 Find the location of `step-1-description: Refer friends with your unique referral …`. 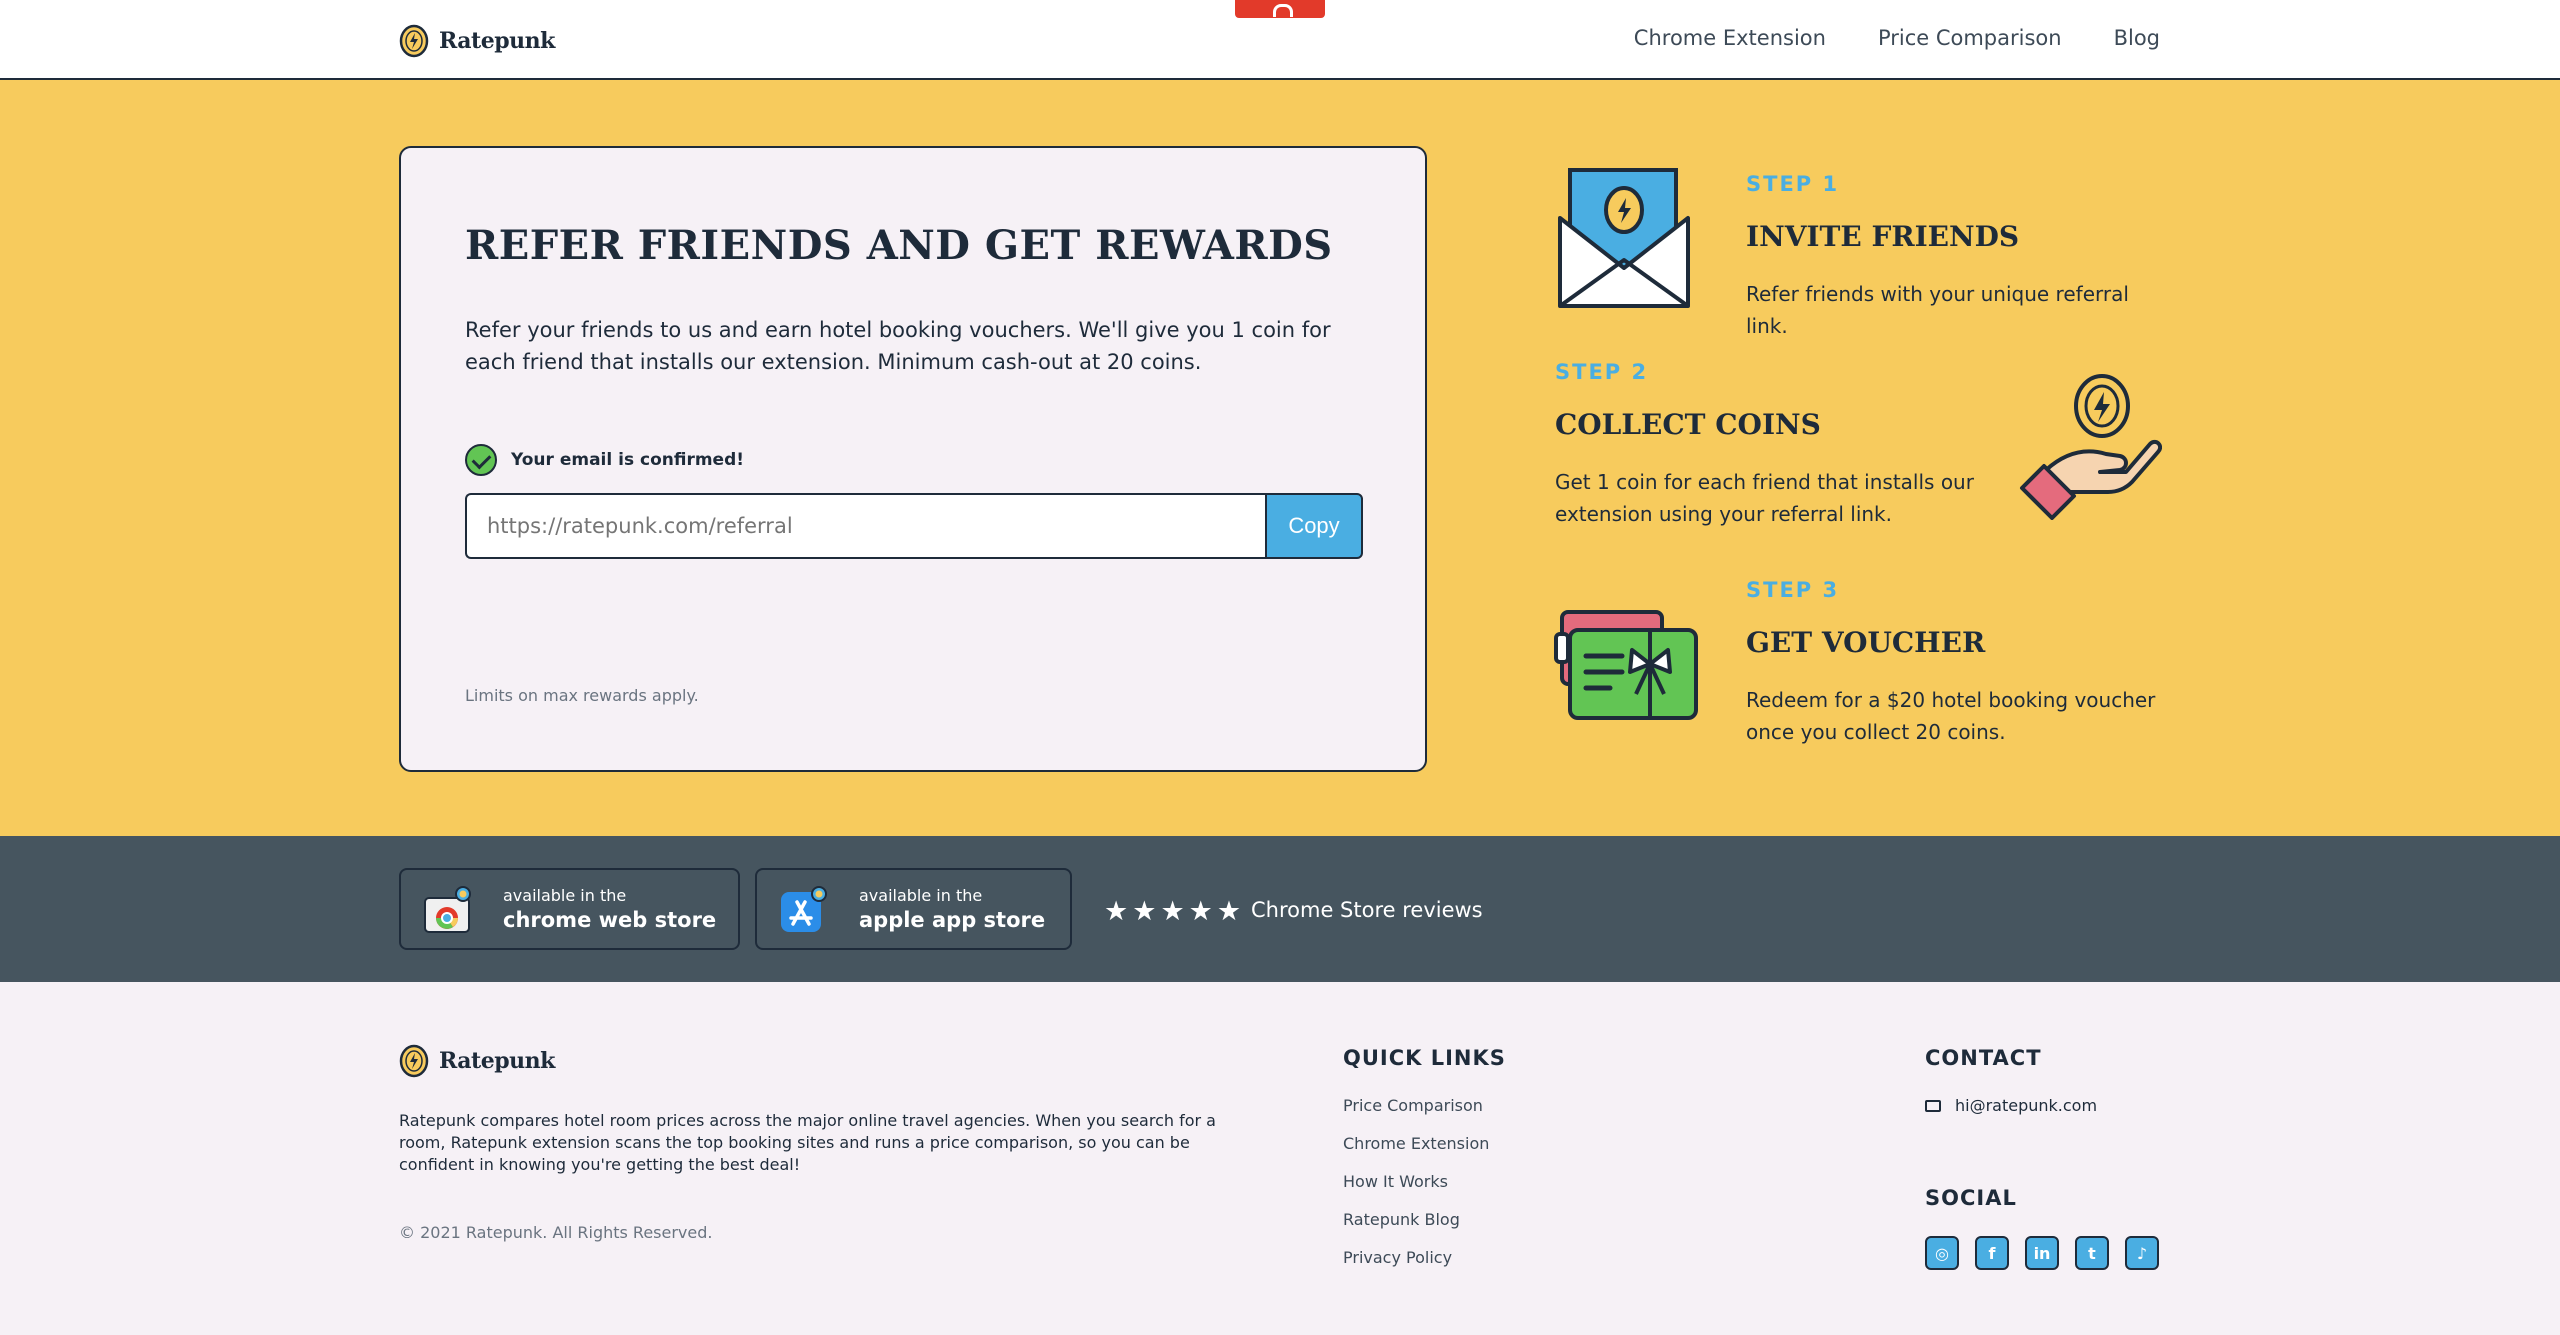

step-1-description: Refer friends with your unique referral … is located at coordinates (1937, 310).